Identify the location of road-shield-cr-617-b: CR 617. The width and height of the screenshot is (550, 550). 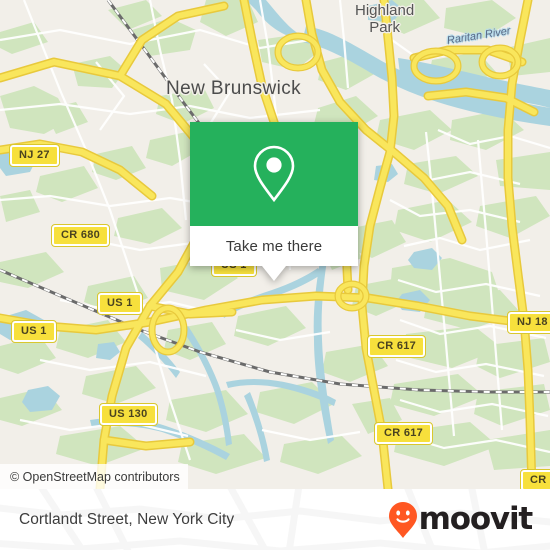
(403, 433).